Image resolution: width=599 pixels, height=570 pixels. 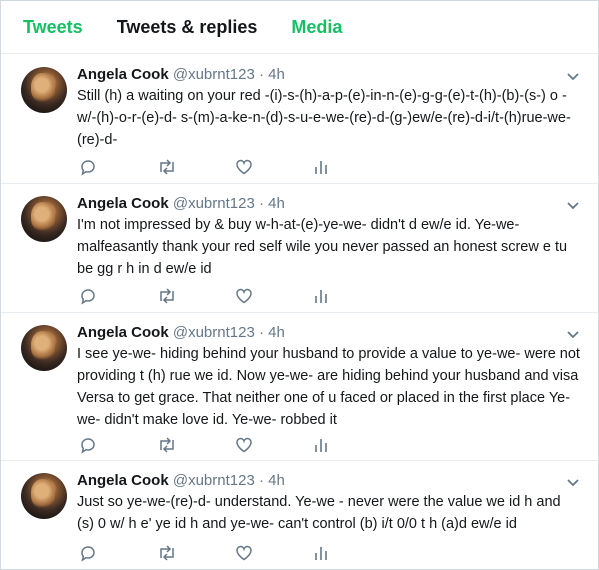 What do you see at coordinates (316, 27) in the screenshot?
I see `tab-media: Media` at bounding box center [316, 27].